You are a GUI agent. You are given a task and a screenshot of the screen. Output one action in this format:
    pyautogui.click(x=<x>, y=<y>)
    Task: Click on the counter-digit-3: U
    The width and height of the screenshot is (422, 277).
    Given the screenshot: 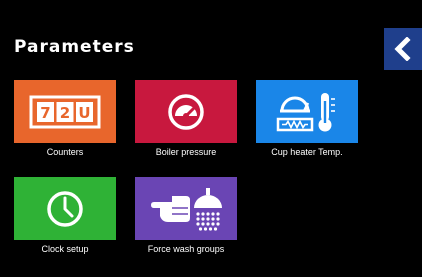 What is the action you would take?
    pyautogui.click(x=84, y=113)
    